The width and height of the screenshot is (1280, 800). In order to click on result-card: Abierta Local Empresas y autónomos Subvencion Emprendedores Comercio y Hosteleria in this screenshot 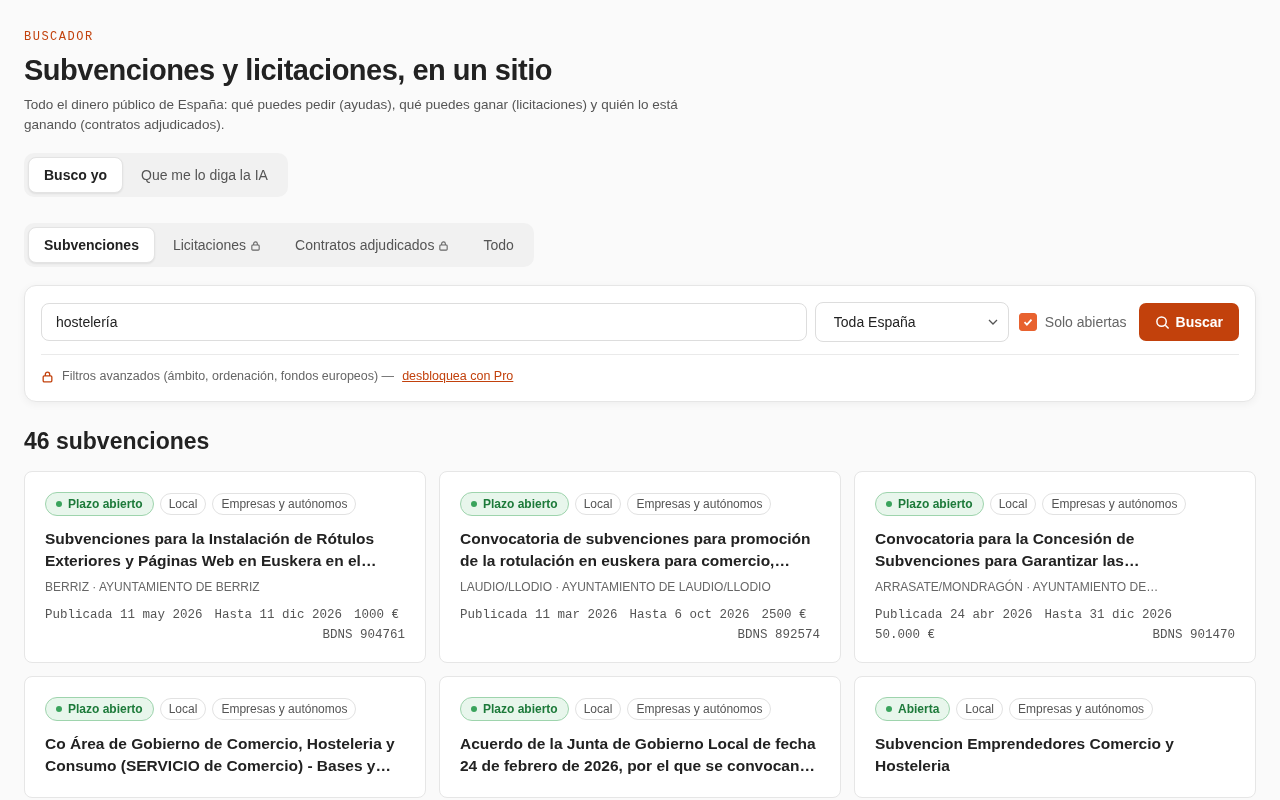, I will do `click(1055, 737)`.